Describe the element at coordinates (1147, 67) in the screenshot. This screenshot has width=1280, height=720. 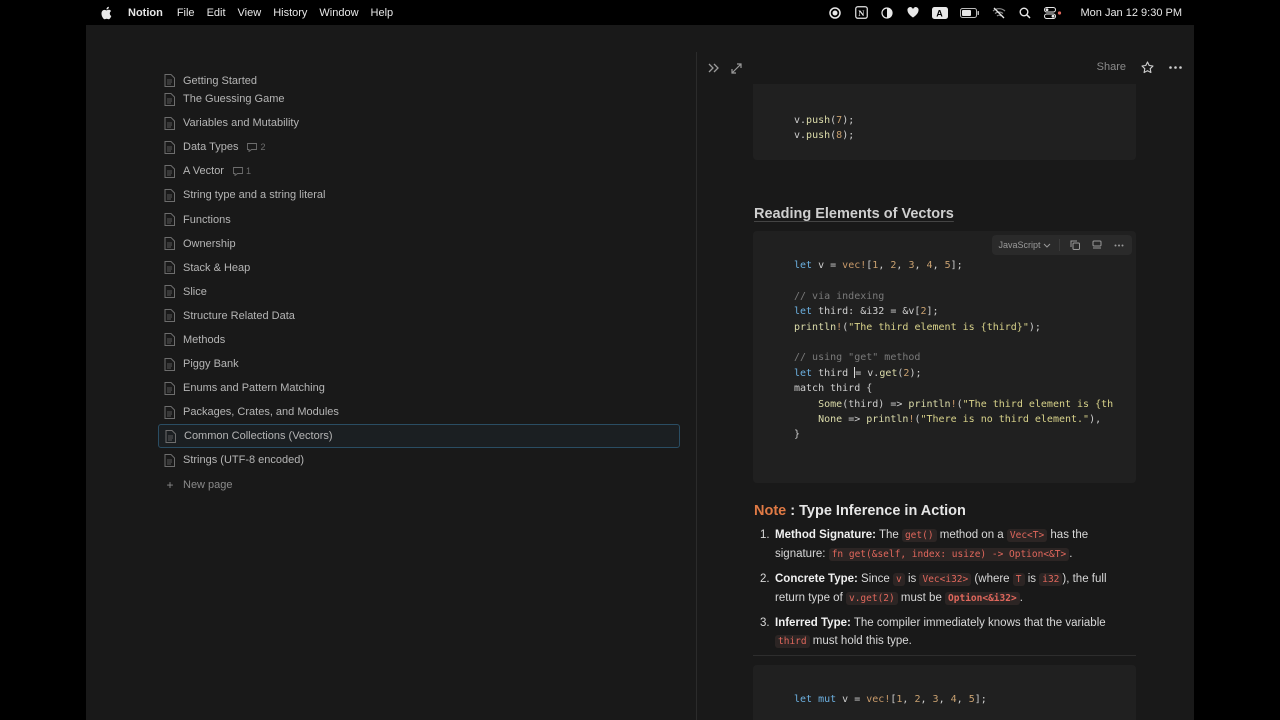
I see `star-icon` at that location.